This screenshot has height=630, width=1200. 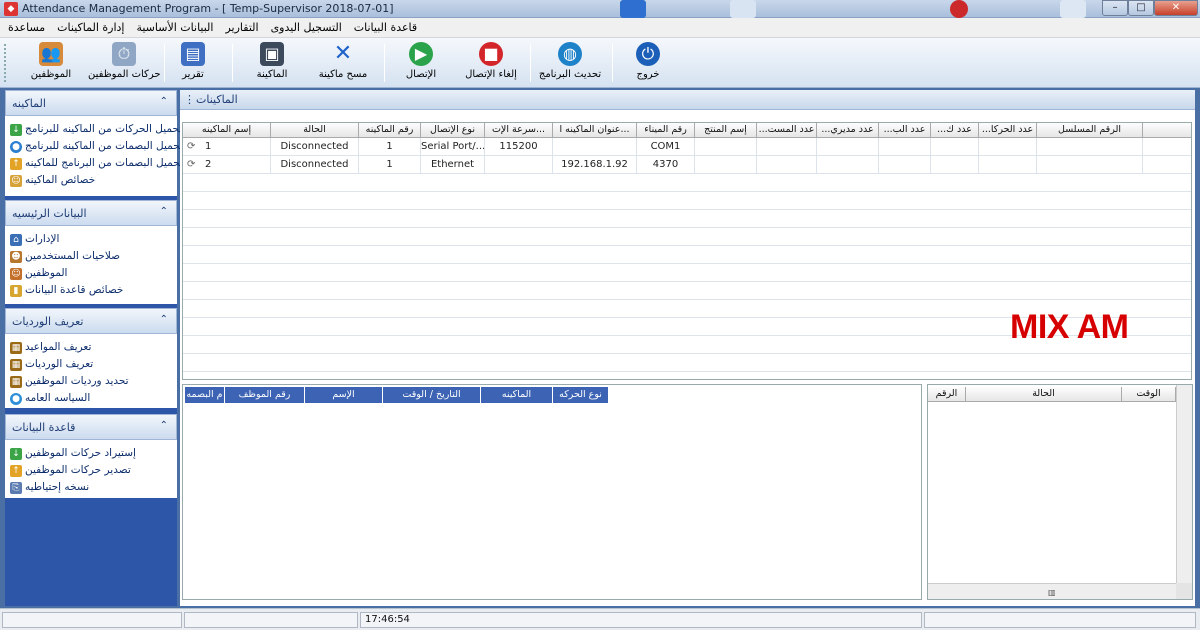 I want to click on sidebar-item-export-moves: ↑ تصدير حركات الموظفين, so click(x=91, y=471).